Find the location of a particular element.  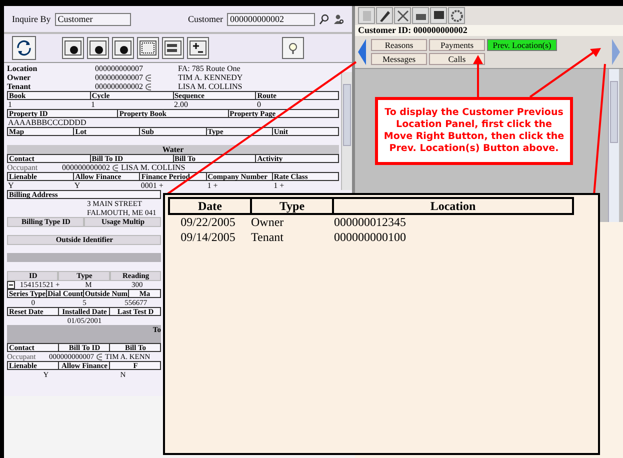

tab-button: Payments is located at coordinates (457, 45).